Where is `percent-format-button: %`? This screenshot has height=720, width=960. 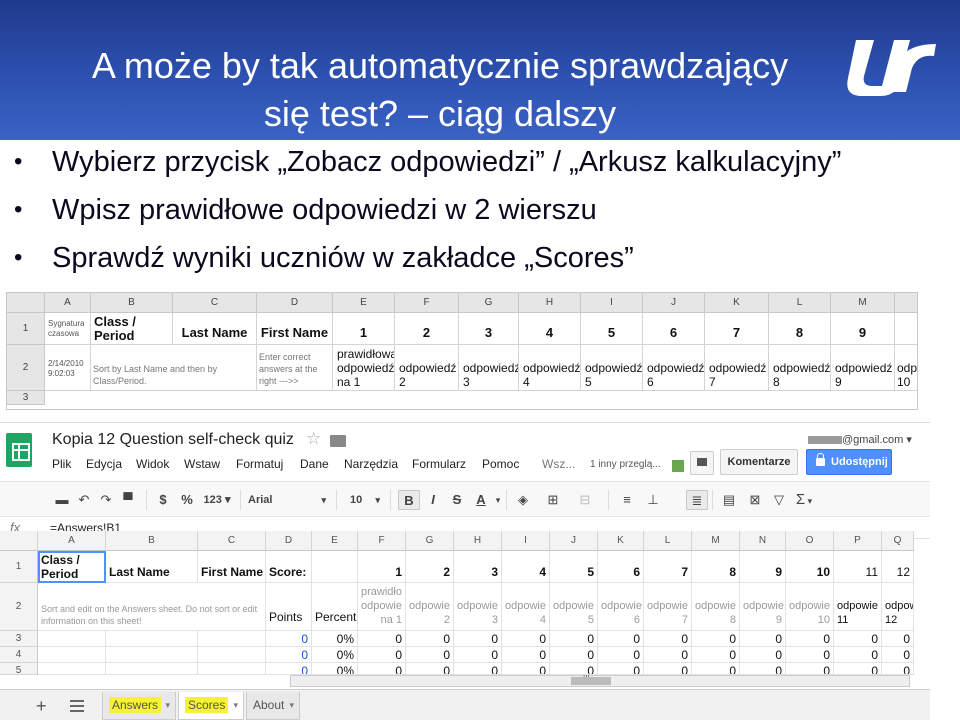
percent-format-button: % is located at coordinates (187, 500).